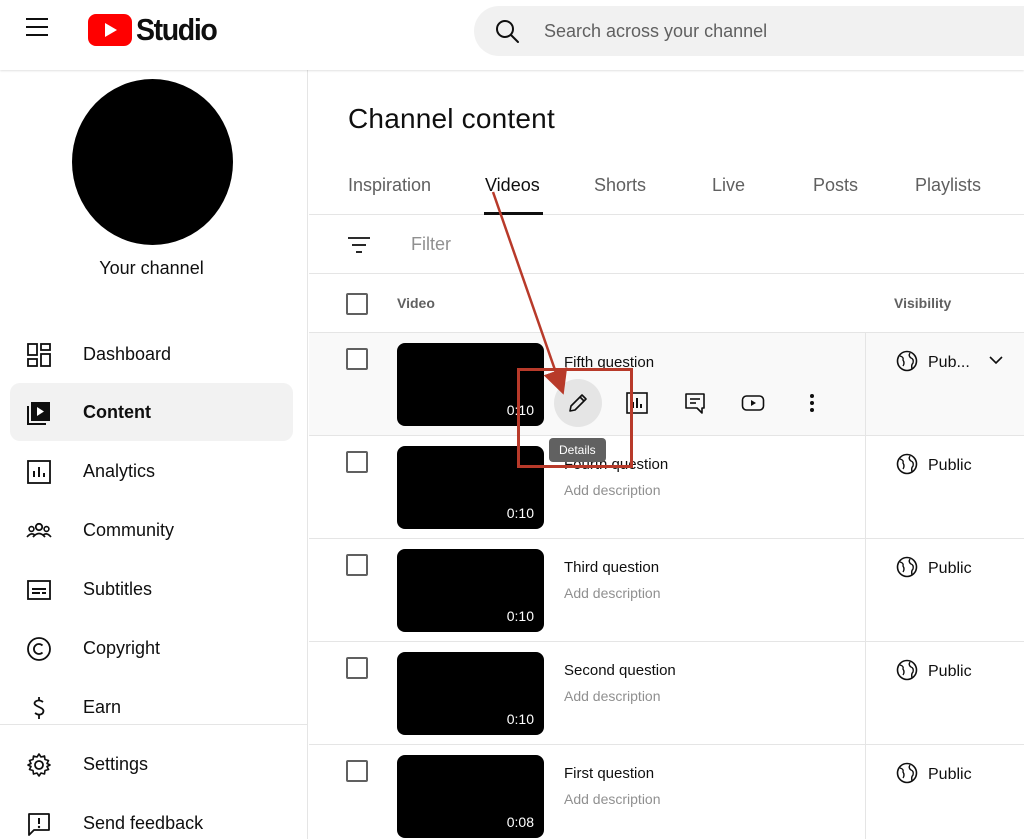  I want to click on search-input, so click(774, 31).